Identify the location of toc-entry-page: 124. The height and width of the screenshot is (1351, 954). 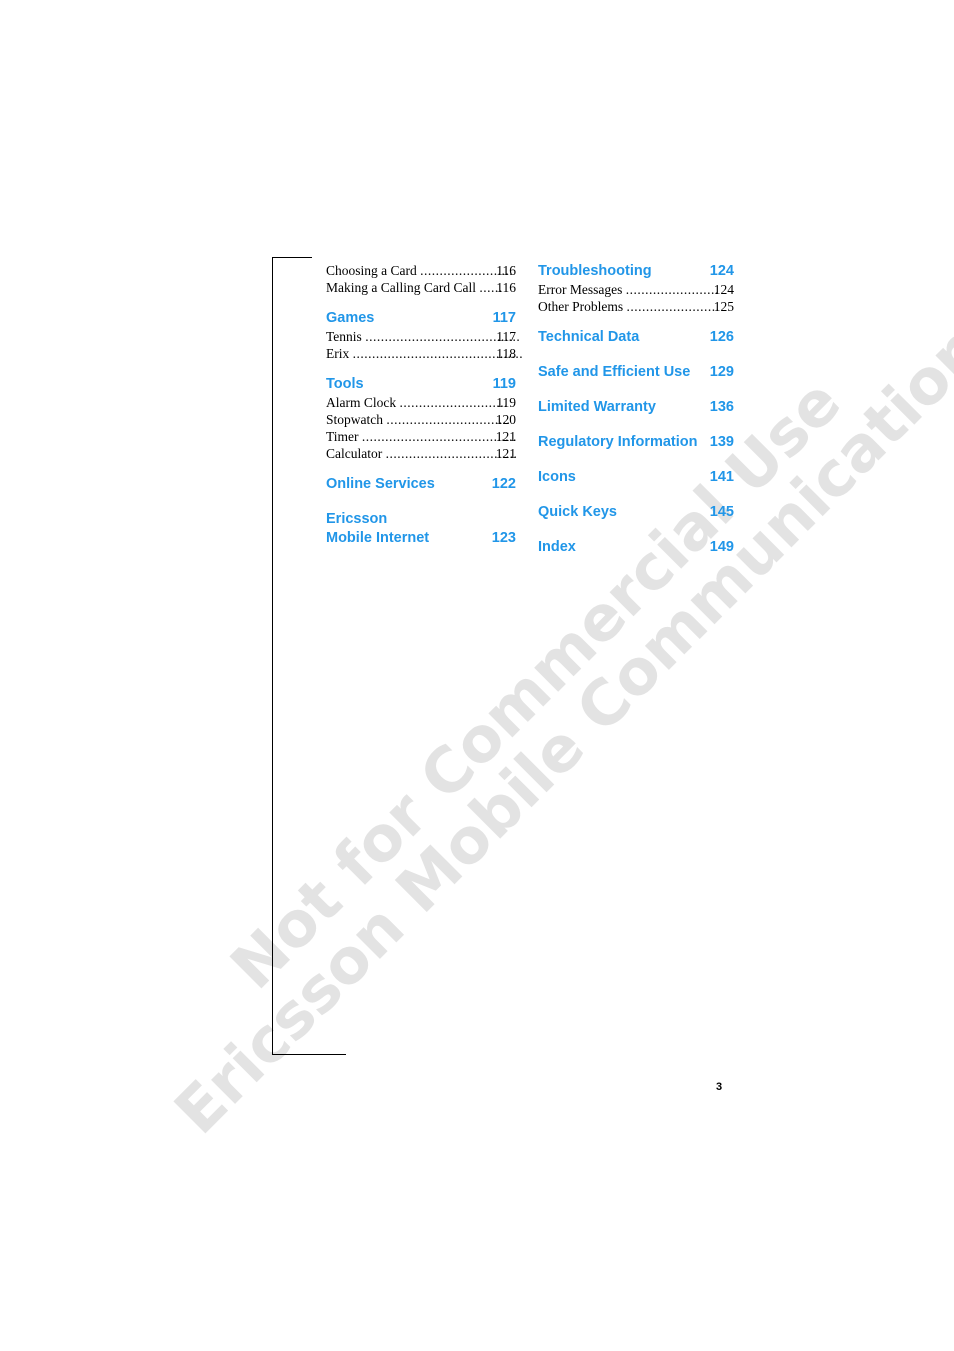
(723, 289).